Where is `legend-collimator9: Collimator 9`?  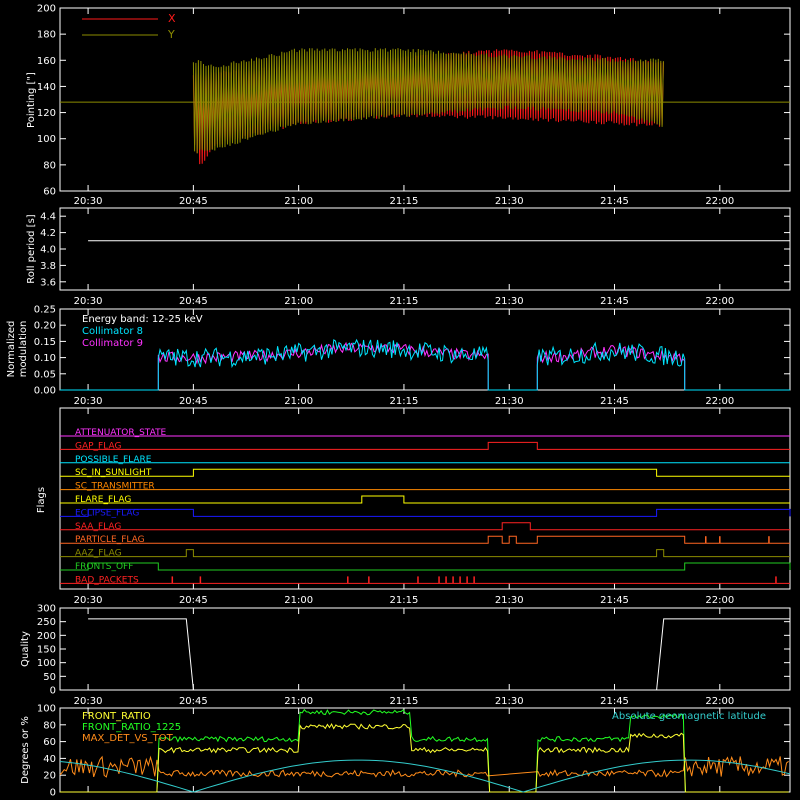
legend-collimator9: Collimator 9 is located at coordinates (112, 343).